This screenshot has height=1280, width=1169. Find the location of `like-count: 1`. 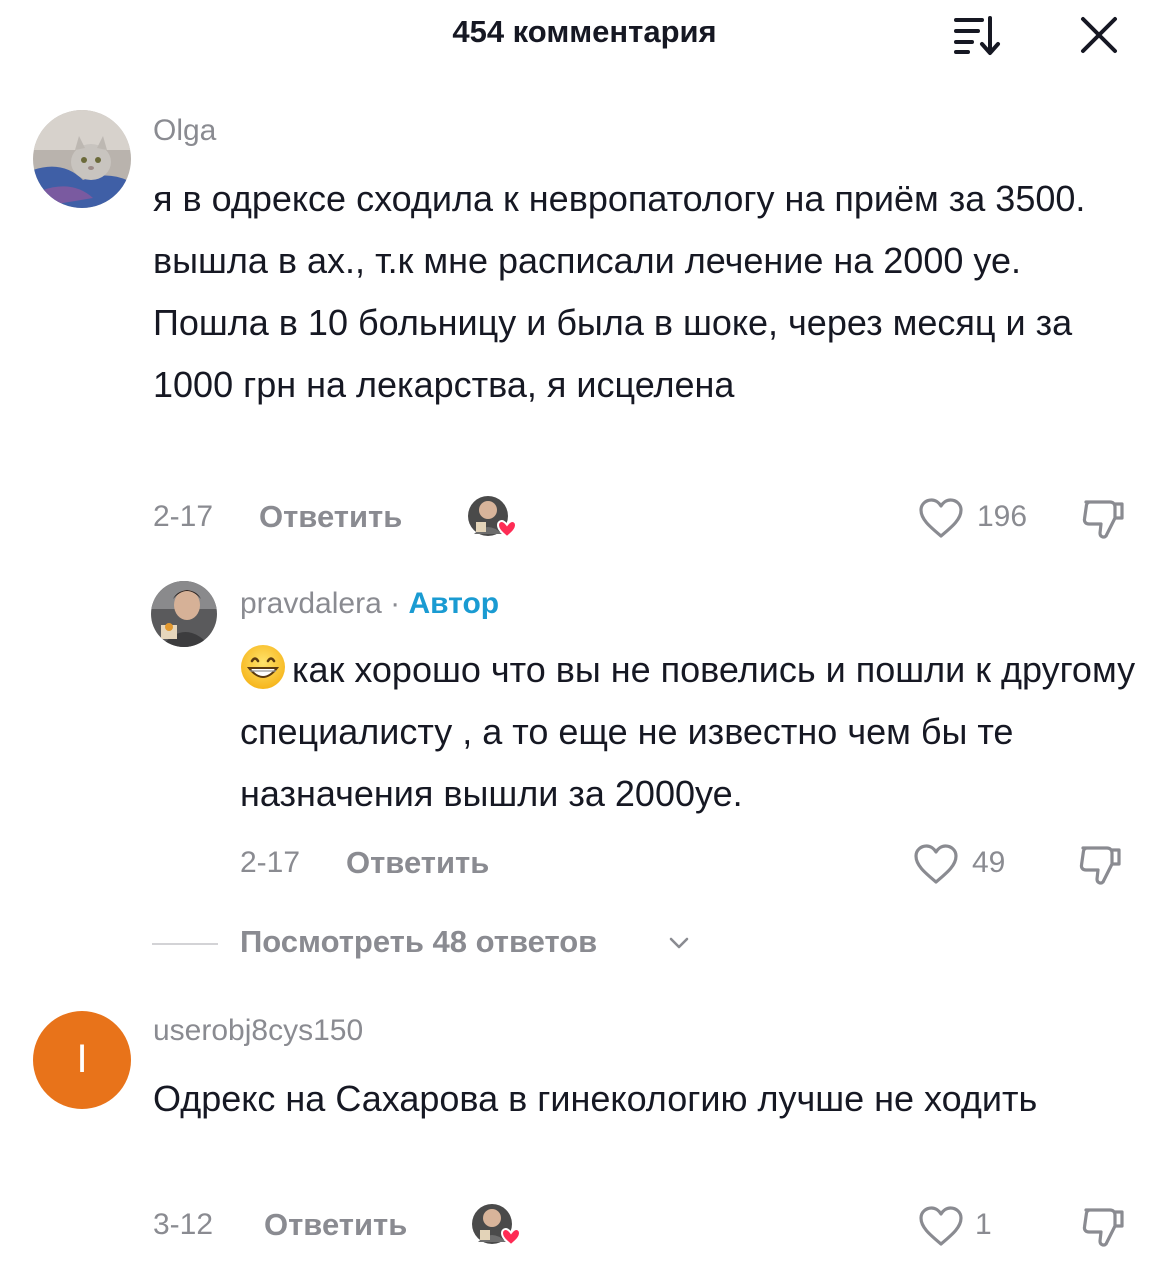

like-count: 1 is located at coordinates (983, 1224).